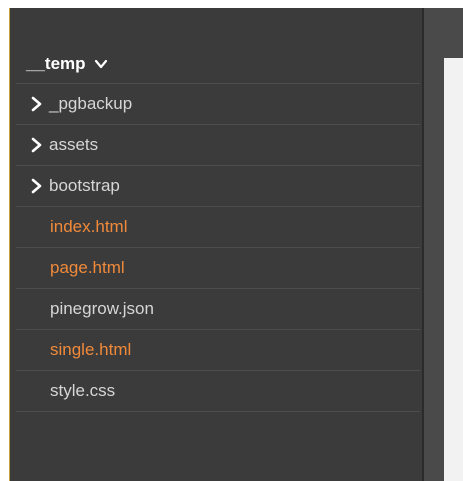 This screenshot has width=463, height=481. Describe the element at coordinates (83, 390) in the screenshot. I see `file-label: style.css` at that location.